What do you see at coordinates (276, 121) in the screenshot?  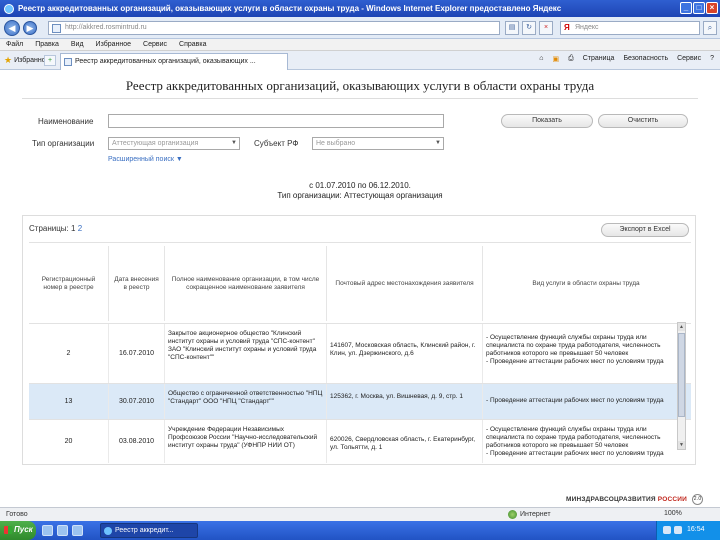 I see `name-input` at bounding box center [276, 121].